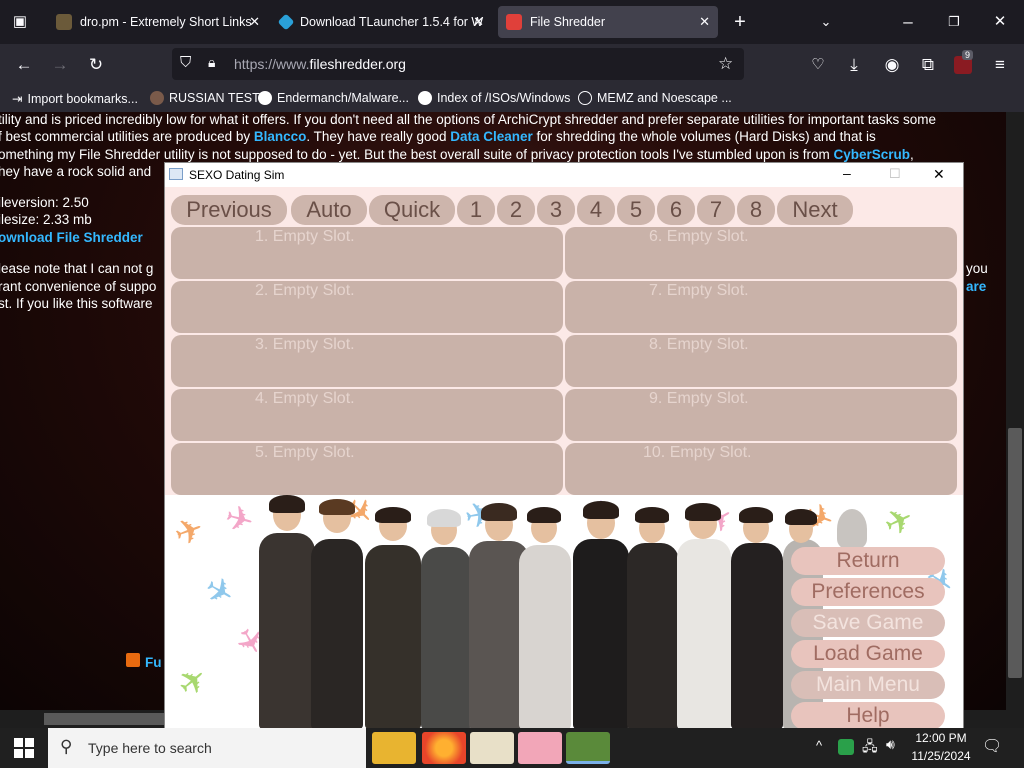 The image size is (1024, 768). Describe the element at coordinates (153, 662) in the screenshot. I see `footer-link: Fu` at that location.